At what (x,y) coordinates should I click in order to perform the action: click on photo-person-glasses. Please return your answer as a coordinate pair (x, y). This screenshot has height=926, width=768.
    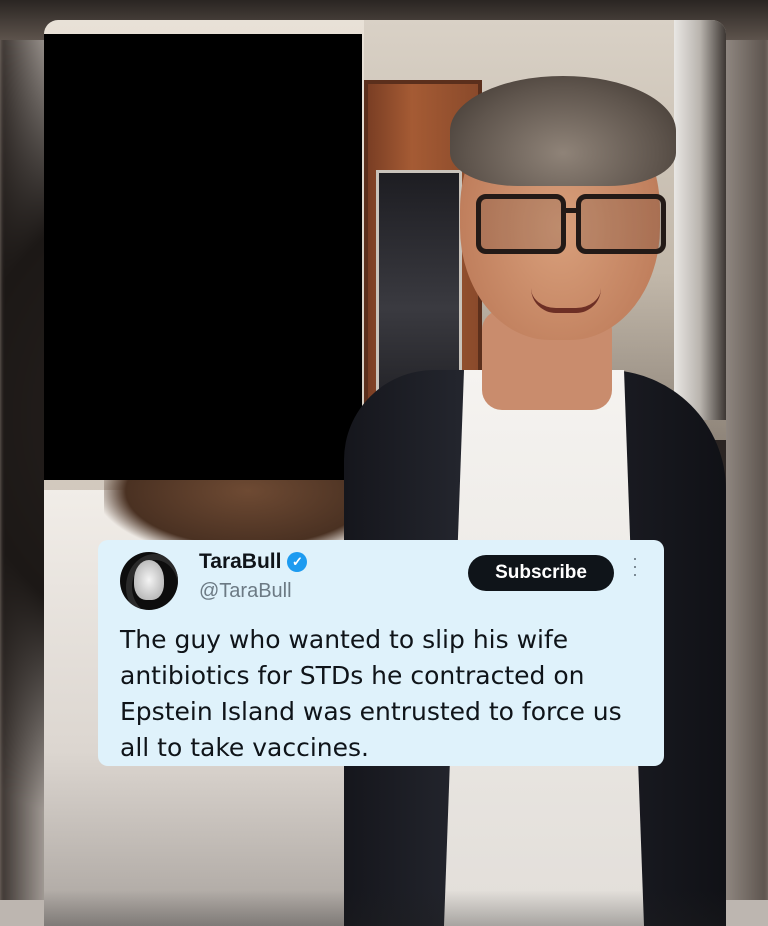
    Looking at the image, I should click on (571, 224).